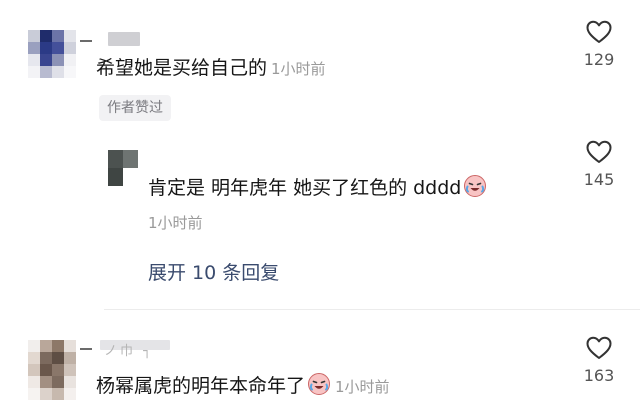 The width and height of the screenshot is (640, 411). Describe the element at coordinates (599, 360) in the screenshot. I see `like-button: 163` at that location.